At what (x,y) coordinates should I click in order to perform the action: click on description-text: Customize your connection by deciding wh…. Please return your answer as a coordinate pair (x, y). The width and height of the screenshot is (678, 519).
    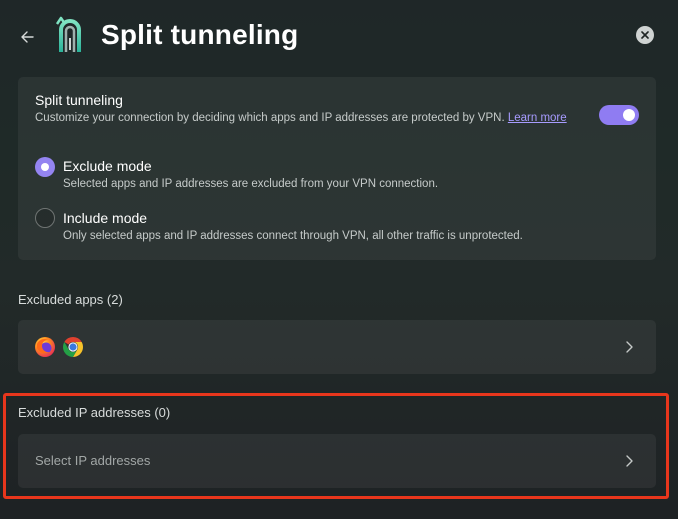
    Looking at the image, I should click on (270, 118).